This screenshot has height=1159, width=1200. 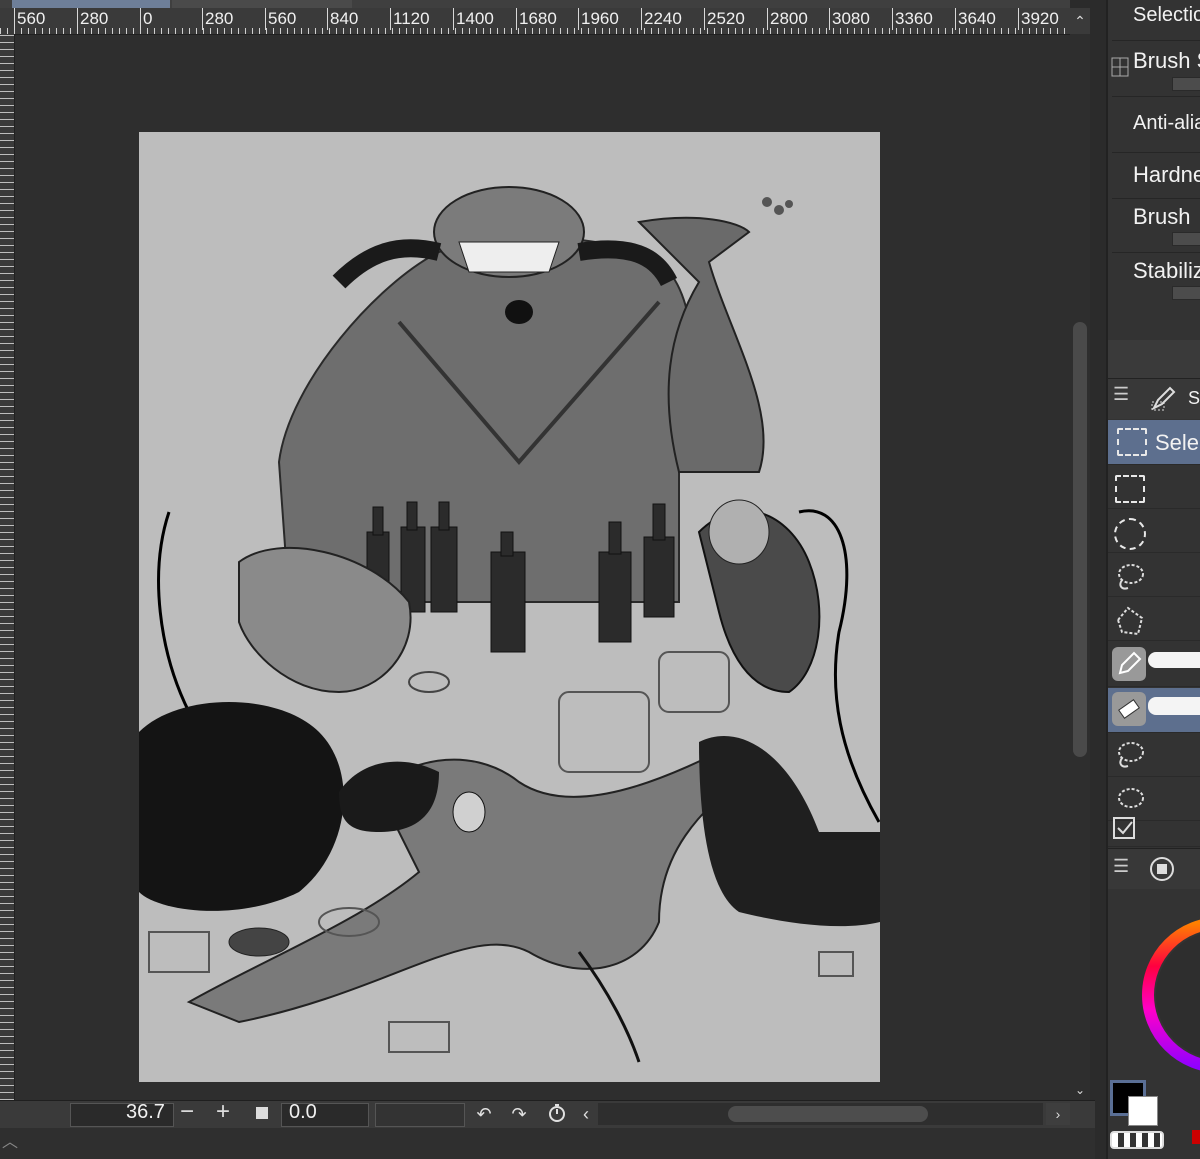 I want to click on stabilization-slider, so click(x=1186, y=293).